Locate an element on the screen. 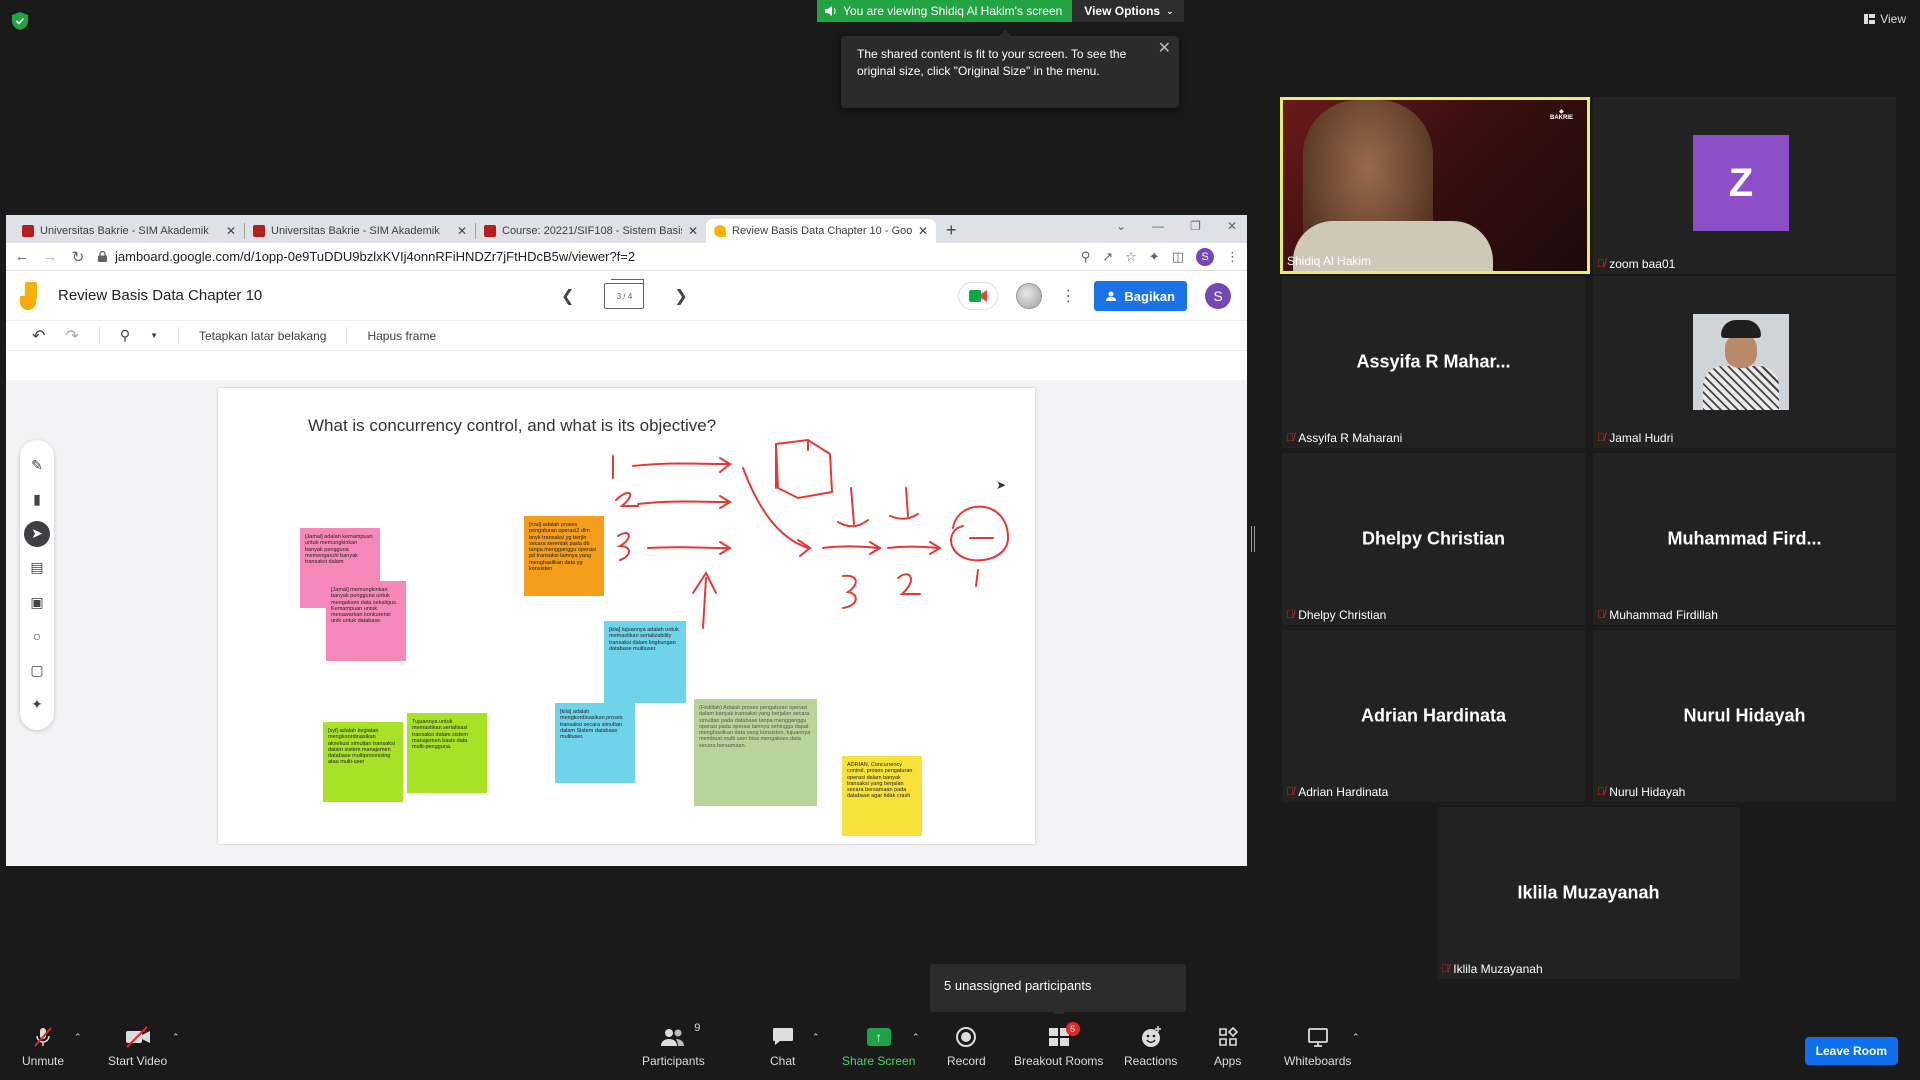 The width and height of the screenshot is (1920, 1080). set-background-button: Tetapkan latar belakang is located at coordinates (262, 336).